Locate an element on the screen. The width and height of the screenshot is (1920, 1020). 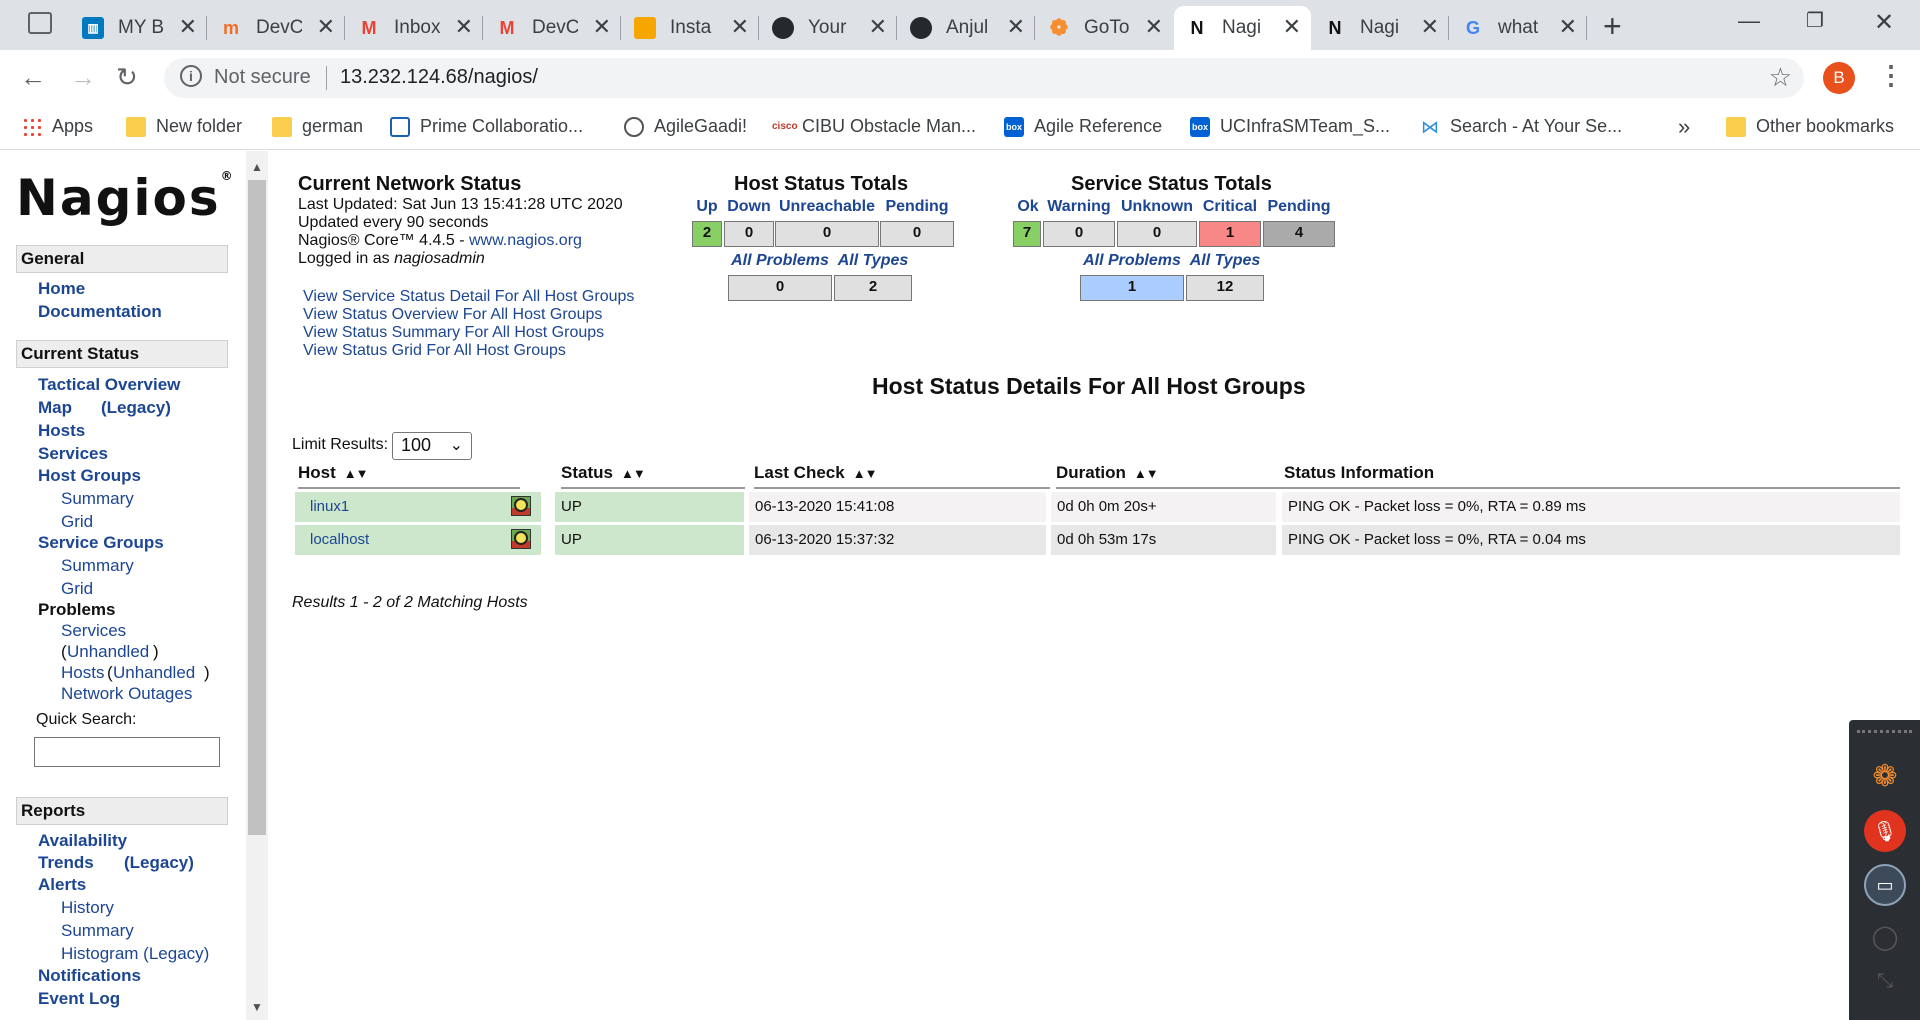
reload-button: ↻ is located at coordinates (127, 77).